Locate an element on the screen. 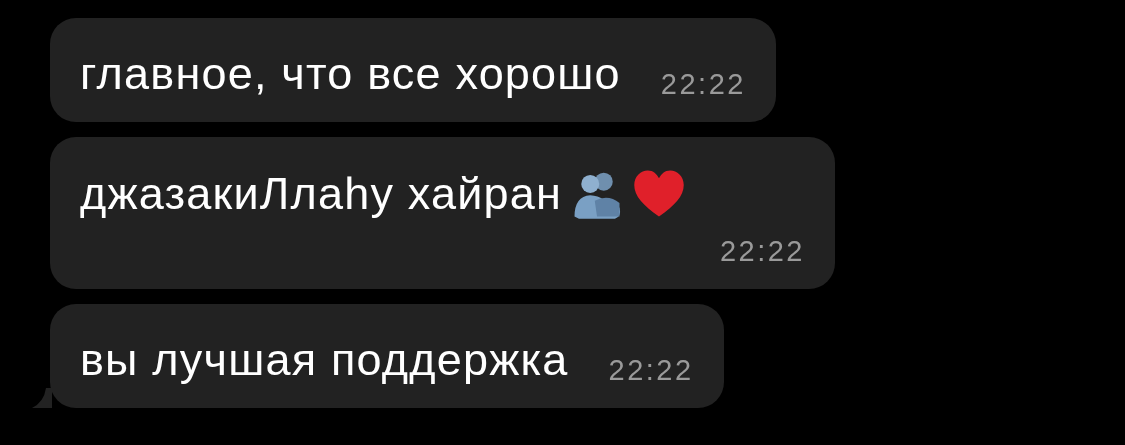 The width and height of the screenshot is (1125, 445). message-text: главное, что все хорошо is located at coordinates (350, 74).